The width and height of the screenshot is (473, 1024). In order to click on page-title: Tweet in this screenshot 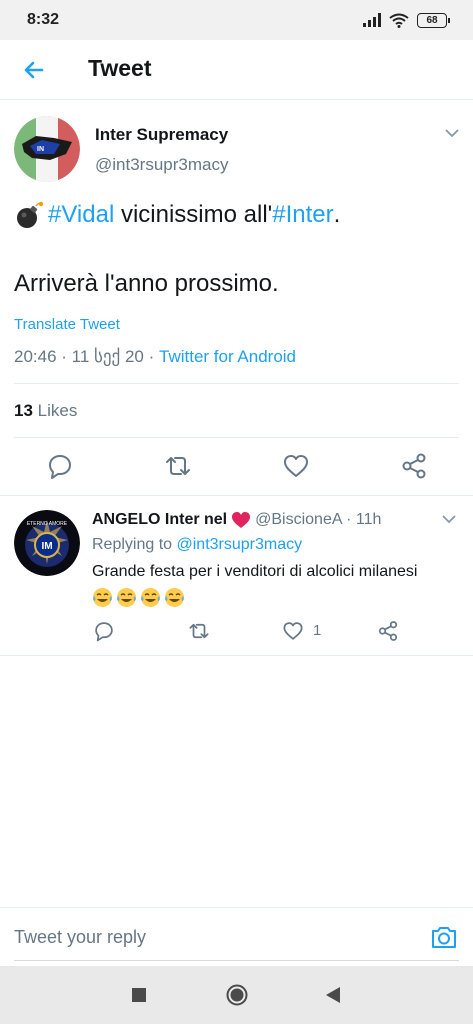, I will do `click(120, 68)`.